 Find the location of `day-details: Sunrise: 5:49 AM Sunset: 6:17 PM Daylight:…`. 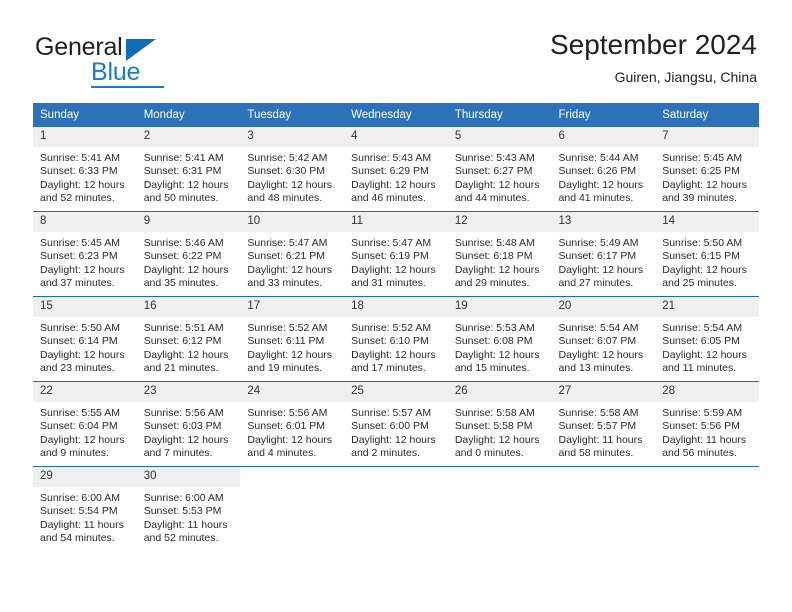

day-details: Sunrise: 5:49 AM Sunset: 6:17 PM Daylight:… is located at coordinates (604, 261).